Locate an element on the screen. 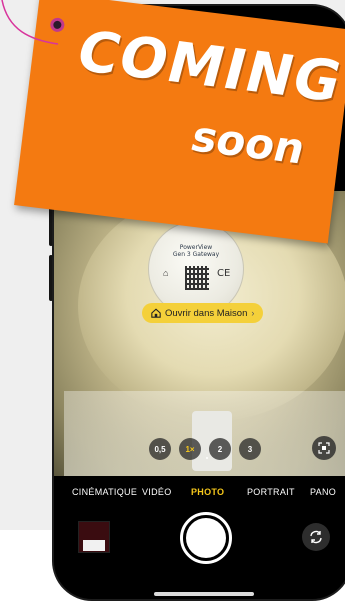 This screenshot has height=601, width=345. banner-line-1: COMING is located at coordinates (207, 67).